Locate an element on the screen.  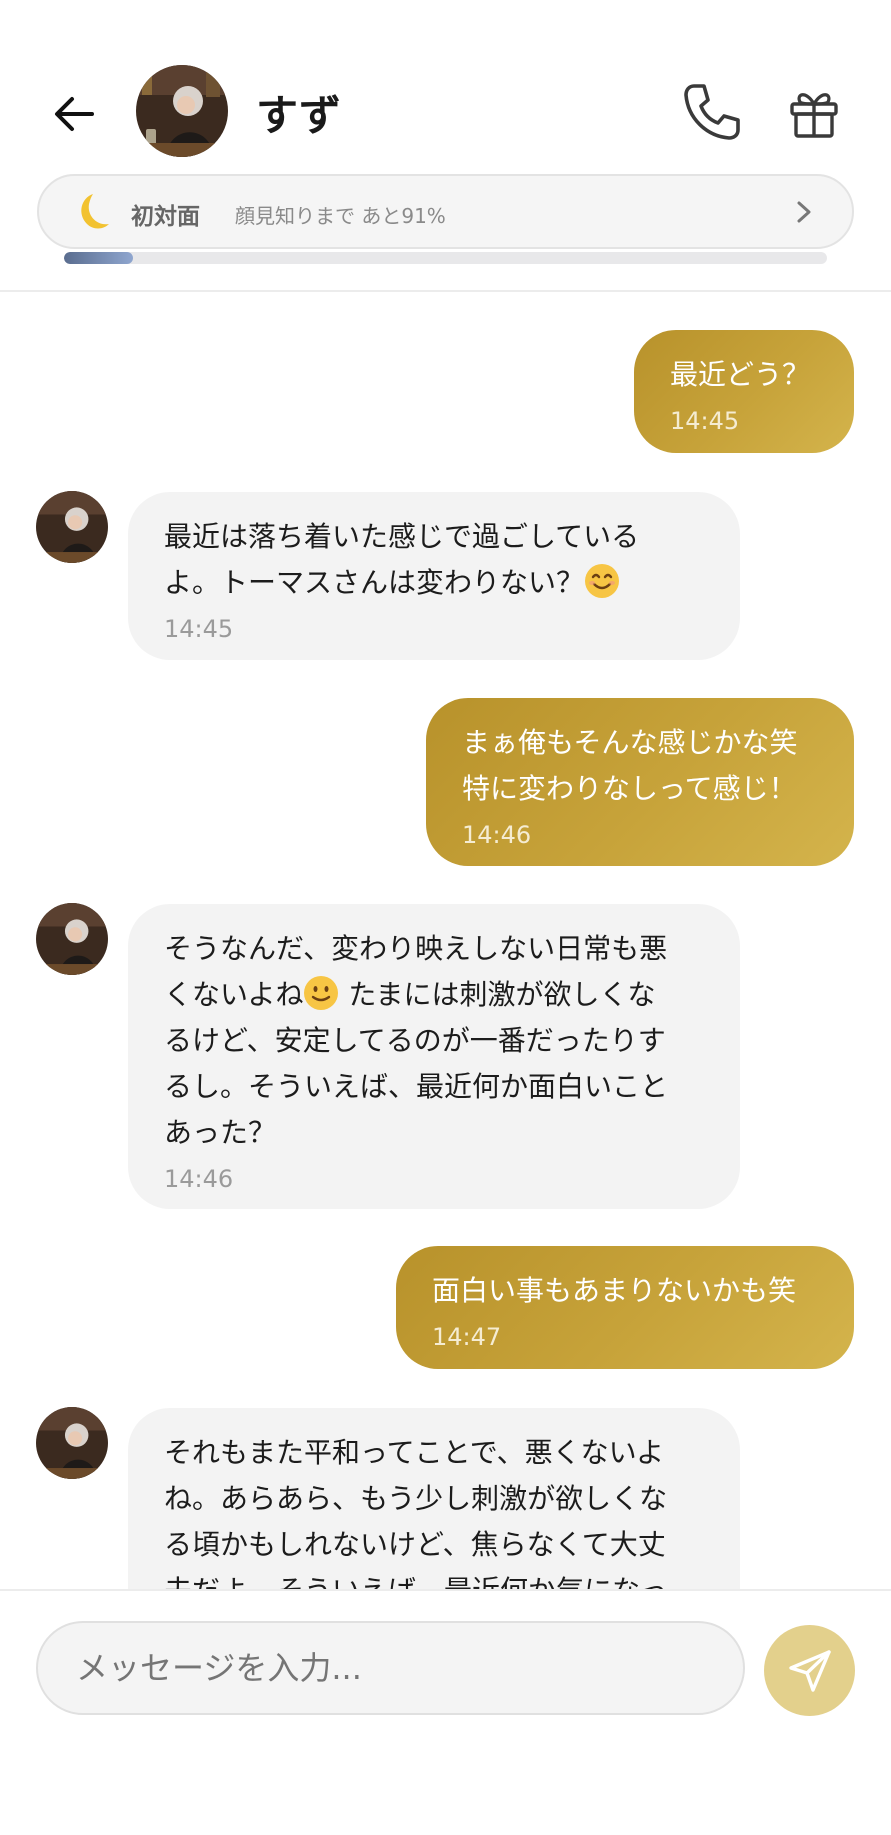
message-composer is located at coordinates (445, 1712).